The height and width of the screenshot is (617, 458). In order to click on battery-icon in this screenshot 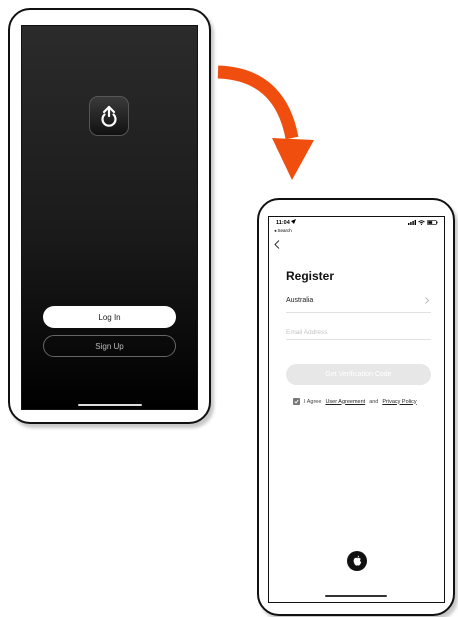, I will do `click(432, 222)`.